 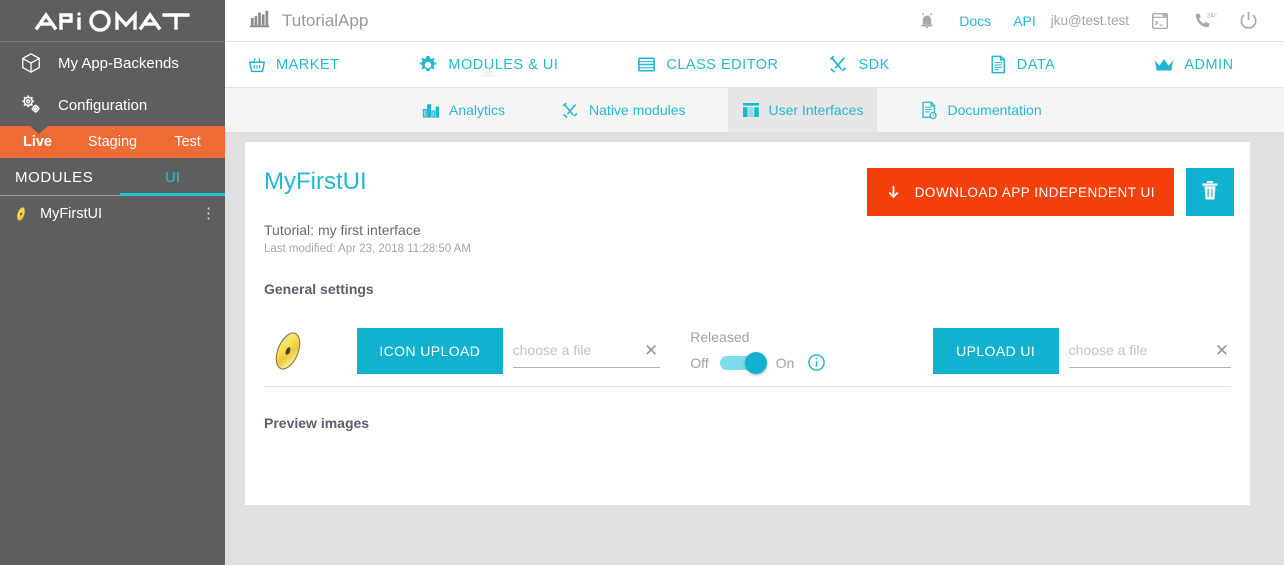 I want to click on nav-market: MARKET, so click(x=293, y=65).